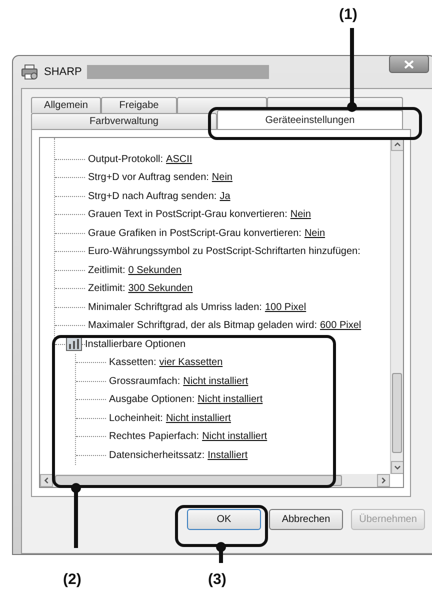  What do you see at coordinates (191, 362) in the screenshot?
I see `setting-value: vier Kassetten` at bounding box center [191, 362].